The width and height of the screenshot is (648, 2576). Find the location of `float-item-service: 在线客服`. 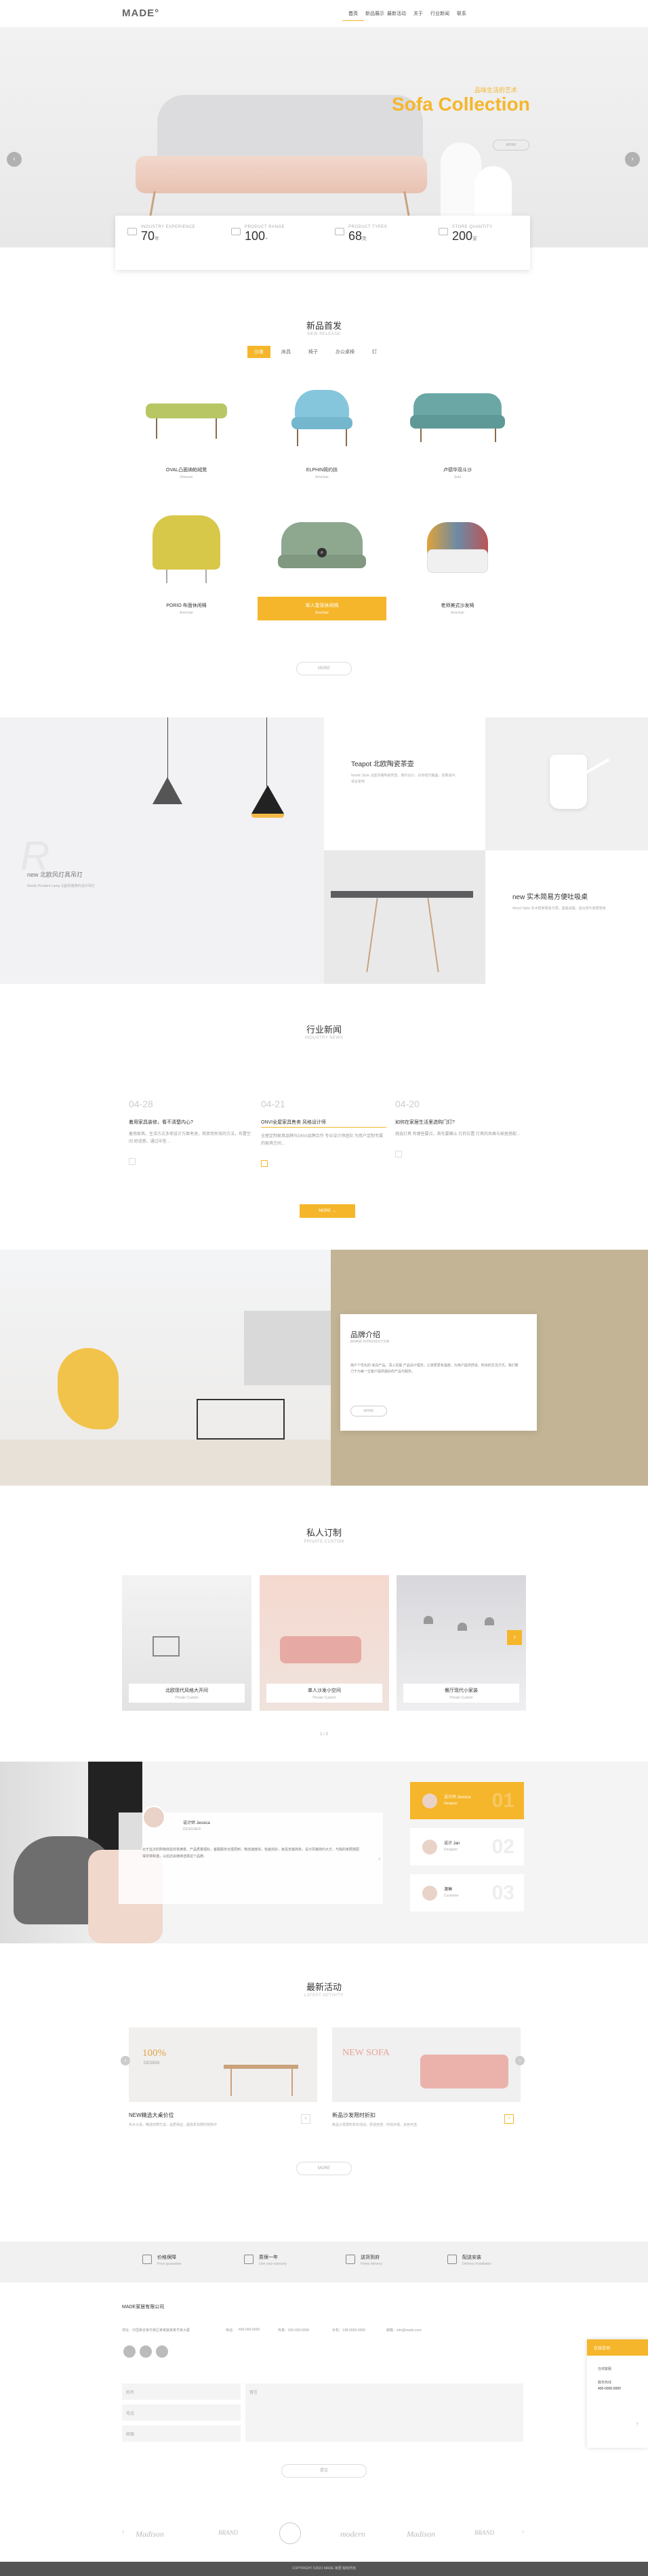

float-item-service: 在线客服 is located at coordinates (604, 2369).